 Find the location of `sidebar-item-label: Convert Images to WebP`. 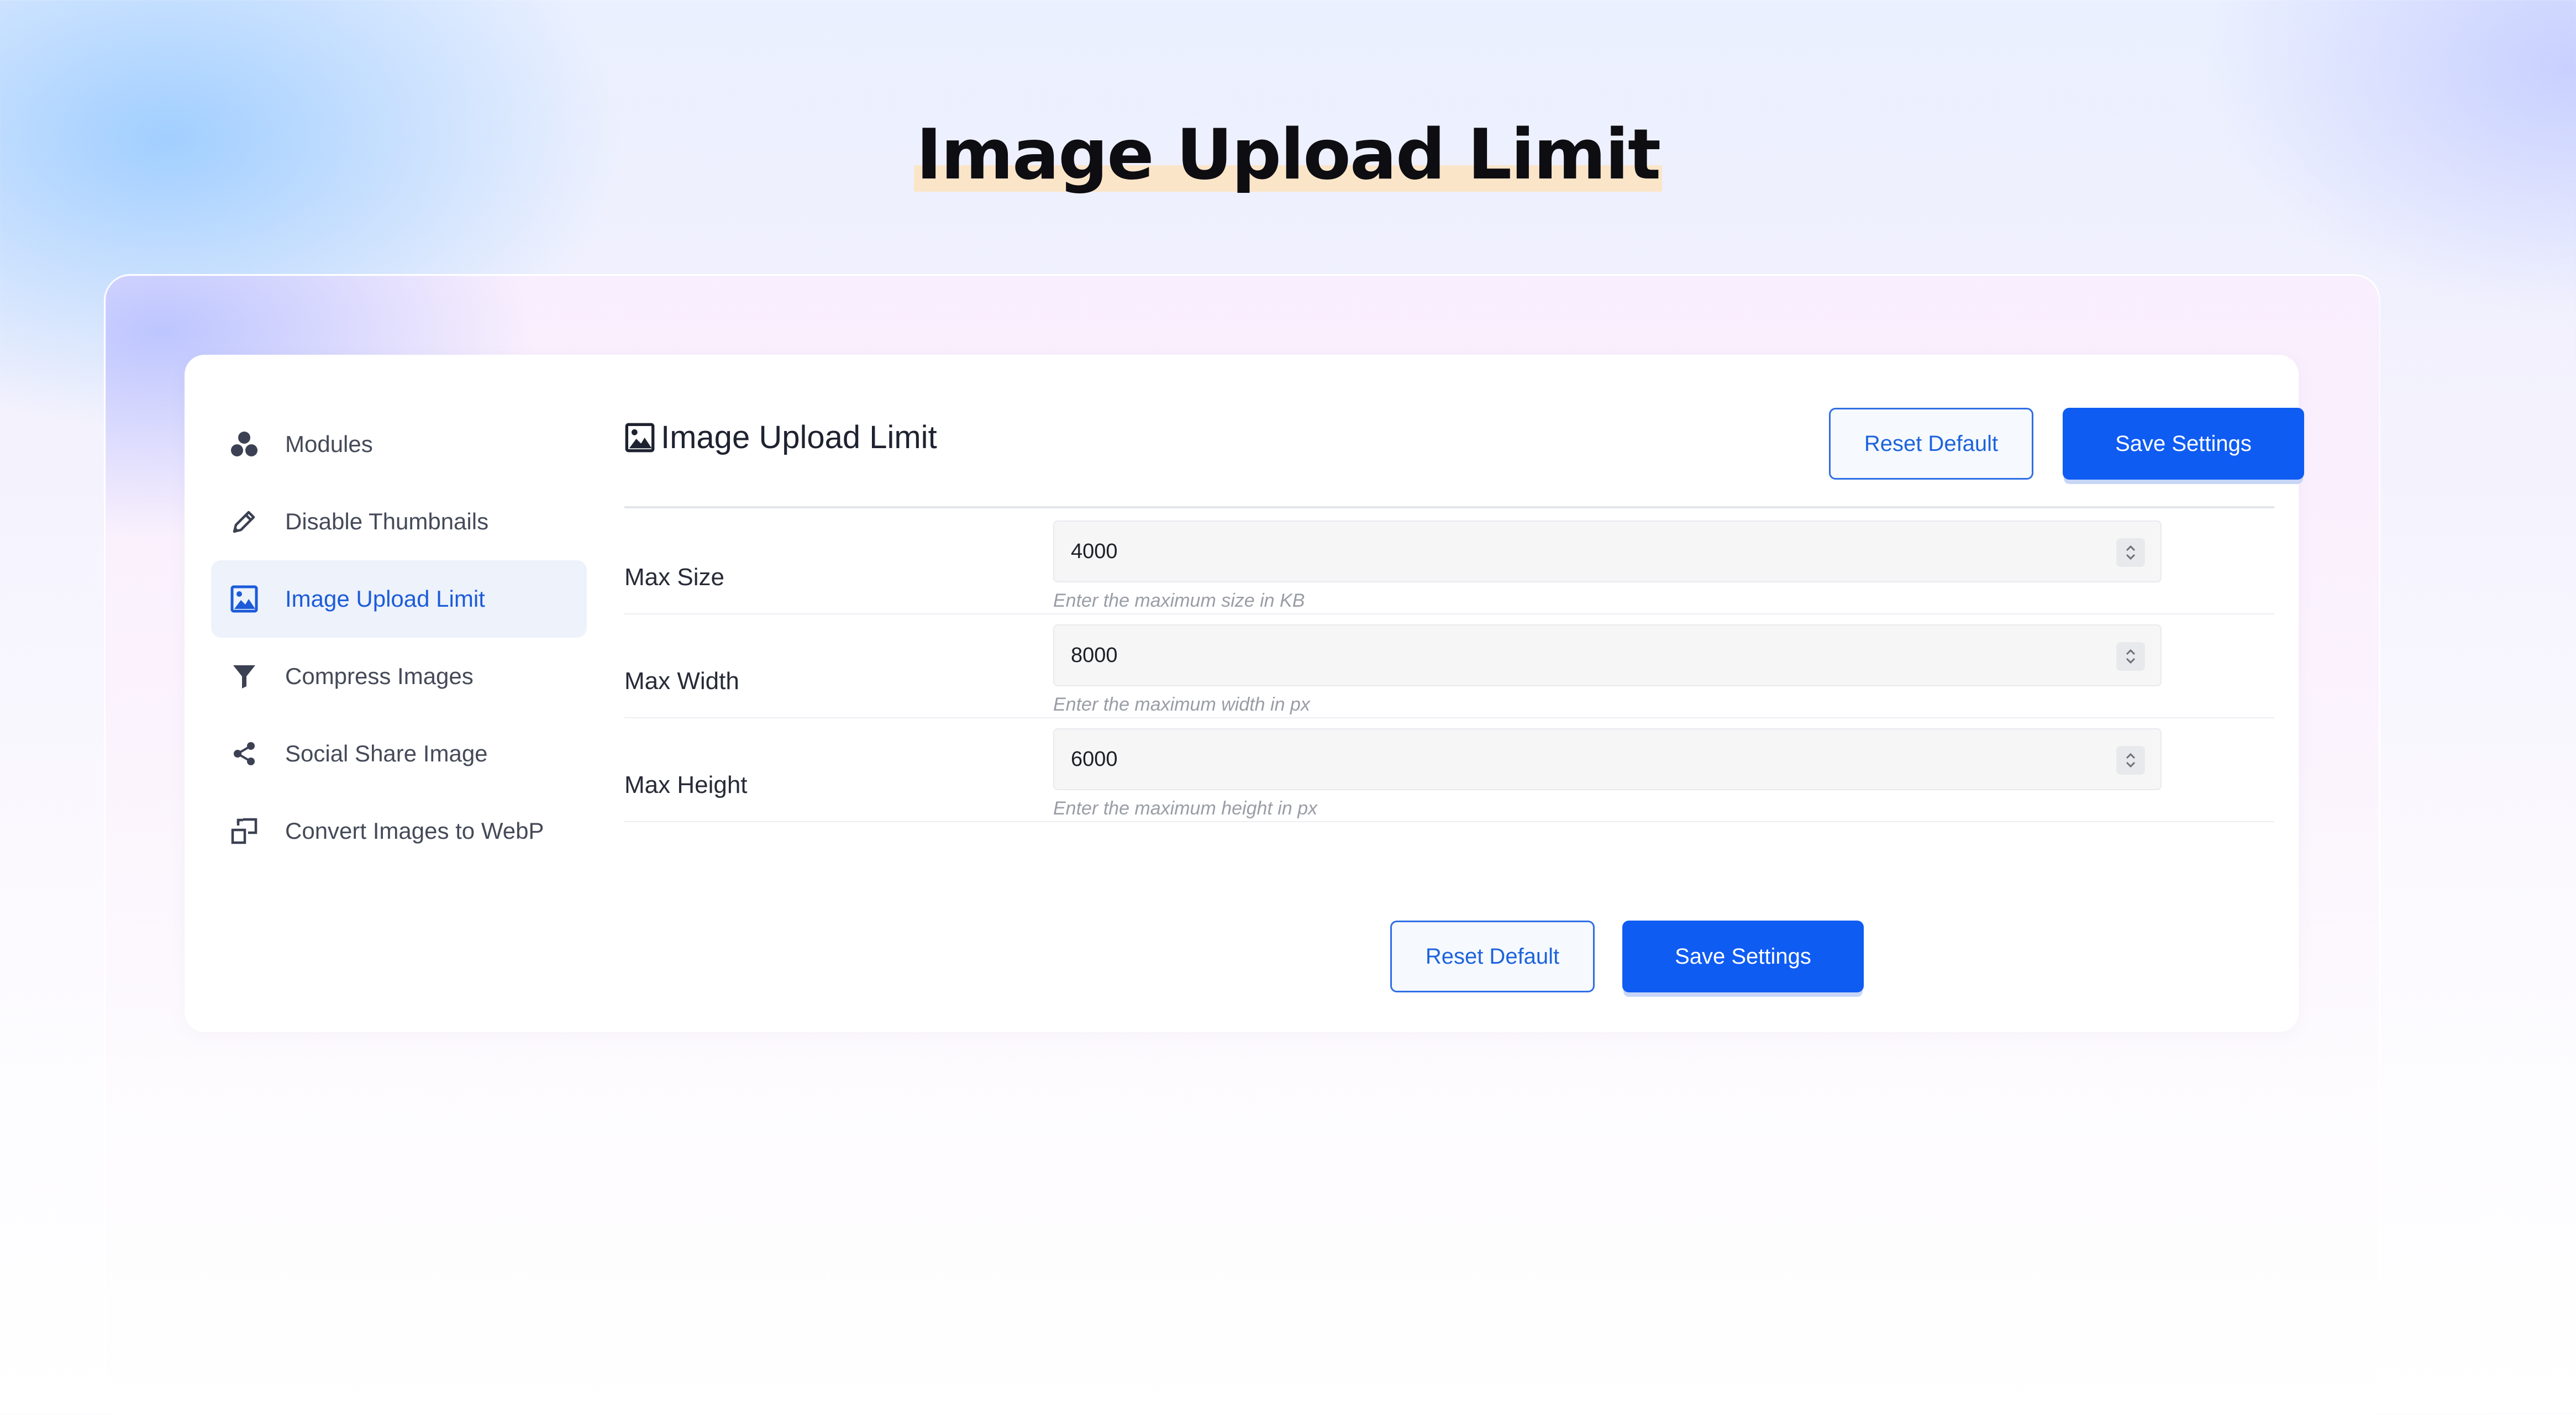

sidebar-item-label: Convert Images to WebP is located at coordinates (414, 831).